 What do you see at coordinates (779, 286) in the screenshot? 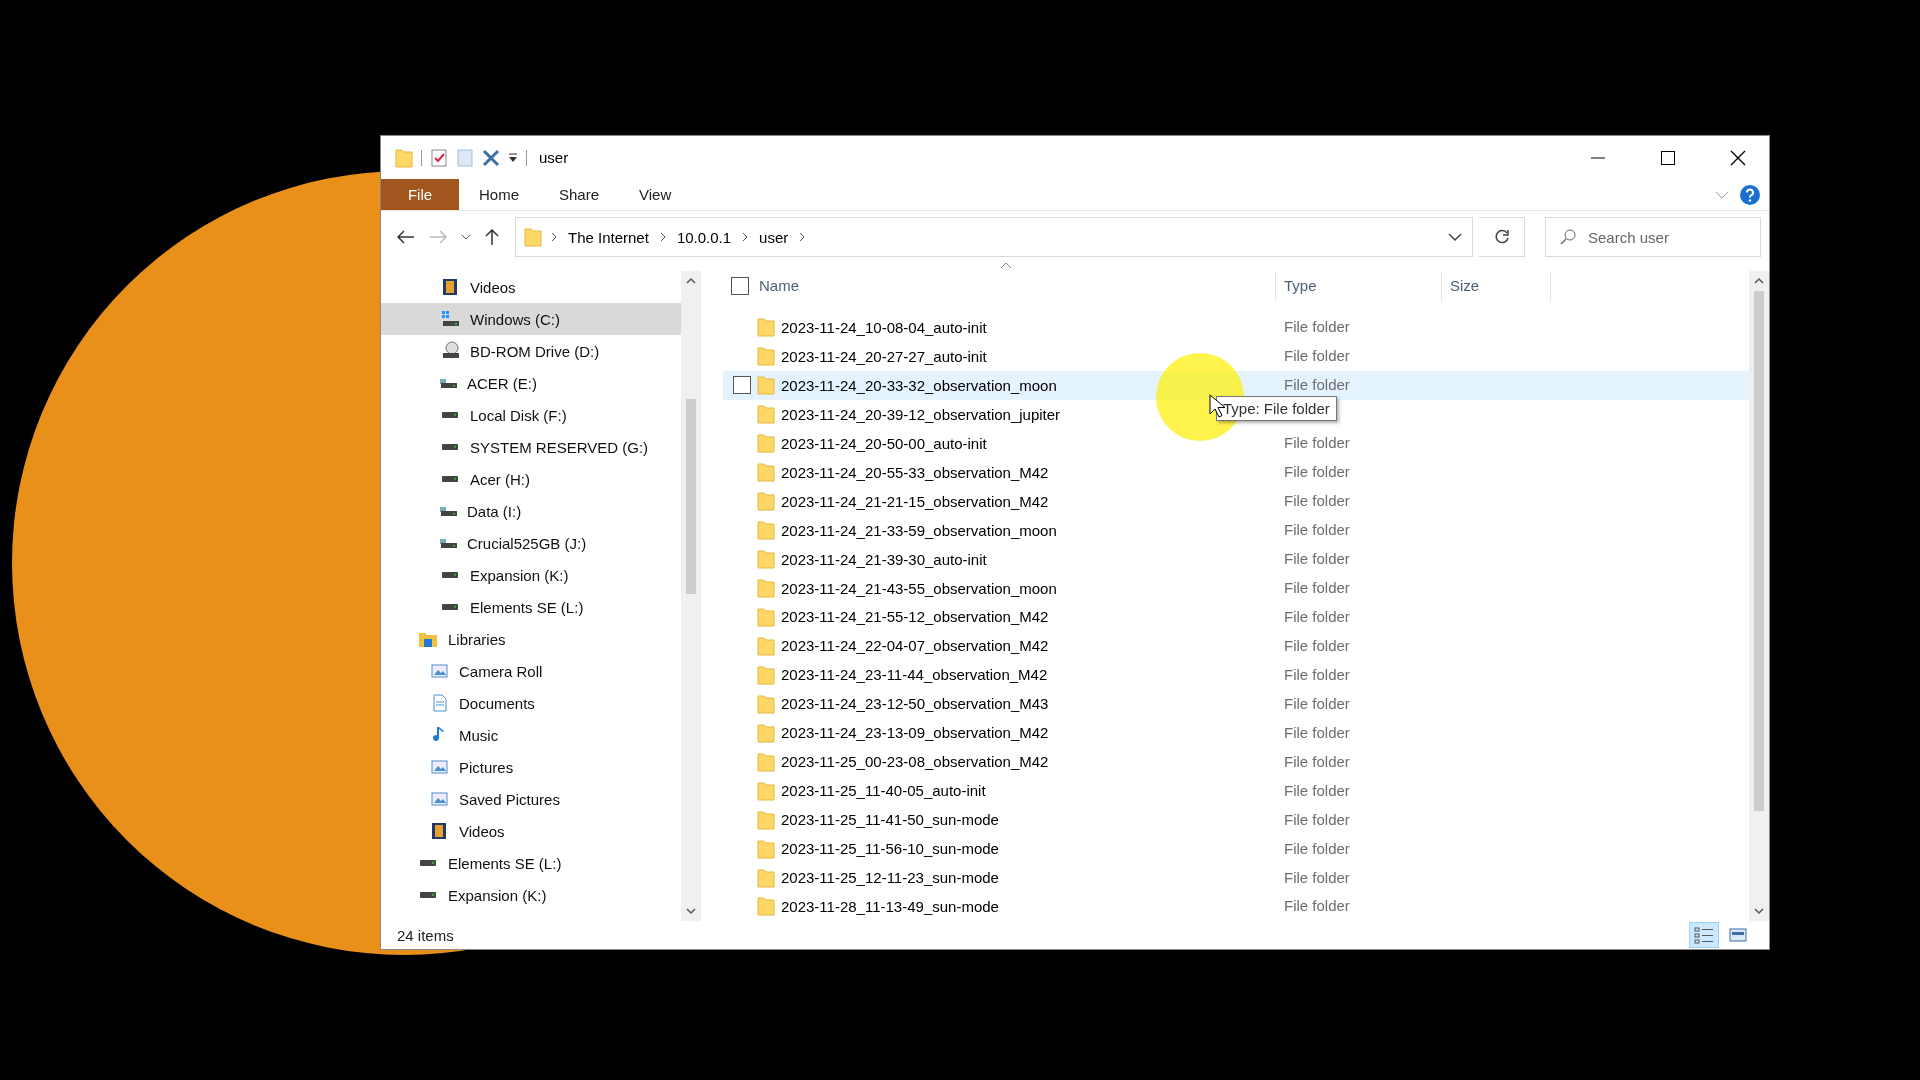
I see `column-header: Name` at bounding box center [779, 286].